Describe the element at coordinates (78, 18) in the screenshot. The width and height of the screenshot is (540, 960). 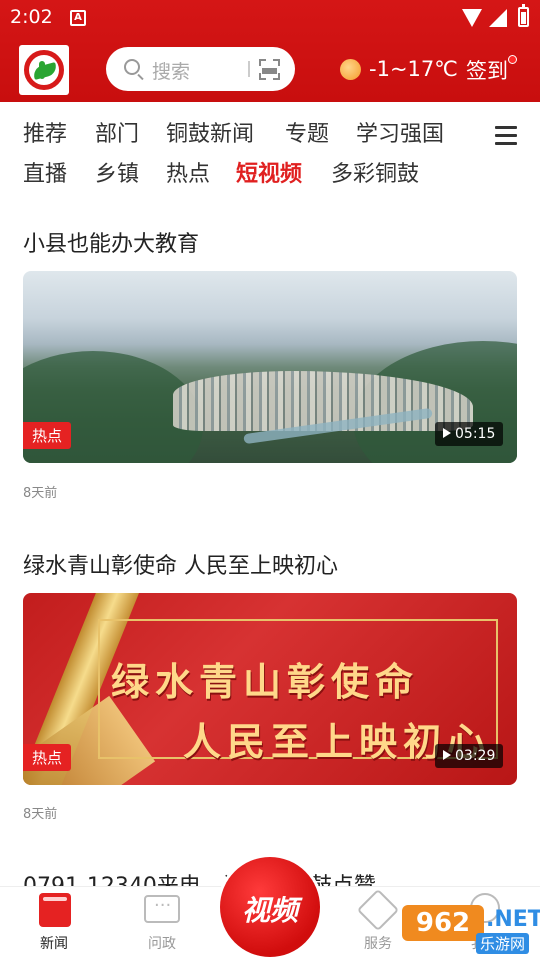
I see `notification-icon: A` at that location.